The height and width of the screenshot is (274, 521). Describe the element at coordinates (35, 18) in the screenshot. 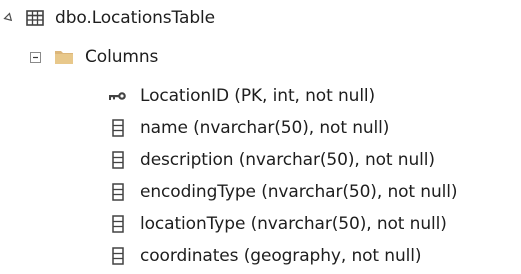

I see `table-icon` at that location.